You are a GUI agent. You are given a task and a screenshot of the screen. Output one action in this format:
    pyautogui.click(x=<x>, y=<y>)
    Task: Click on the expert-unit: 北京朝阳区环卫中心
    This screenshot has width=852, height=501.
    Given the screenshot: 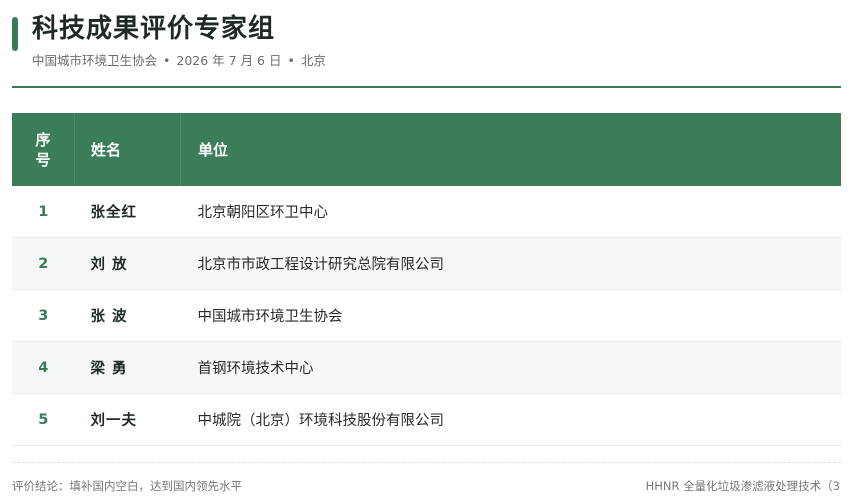 What is the action you would take?
    pyautogui.click(x=510, y=212)
    